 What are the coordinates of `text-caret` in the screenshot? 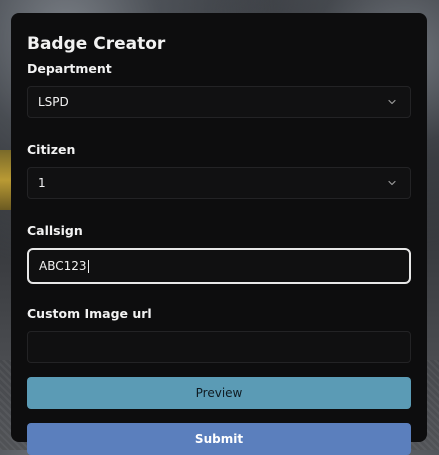 It's located at (88, 266).